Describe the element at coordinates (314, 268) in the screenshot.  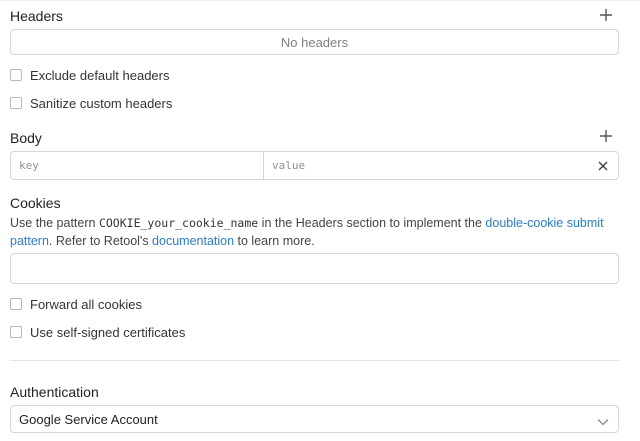
I see `cookies-input` at that location.